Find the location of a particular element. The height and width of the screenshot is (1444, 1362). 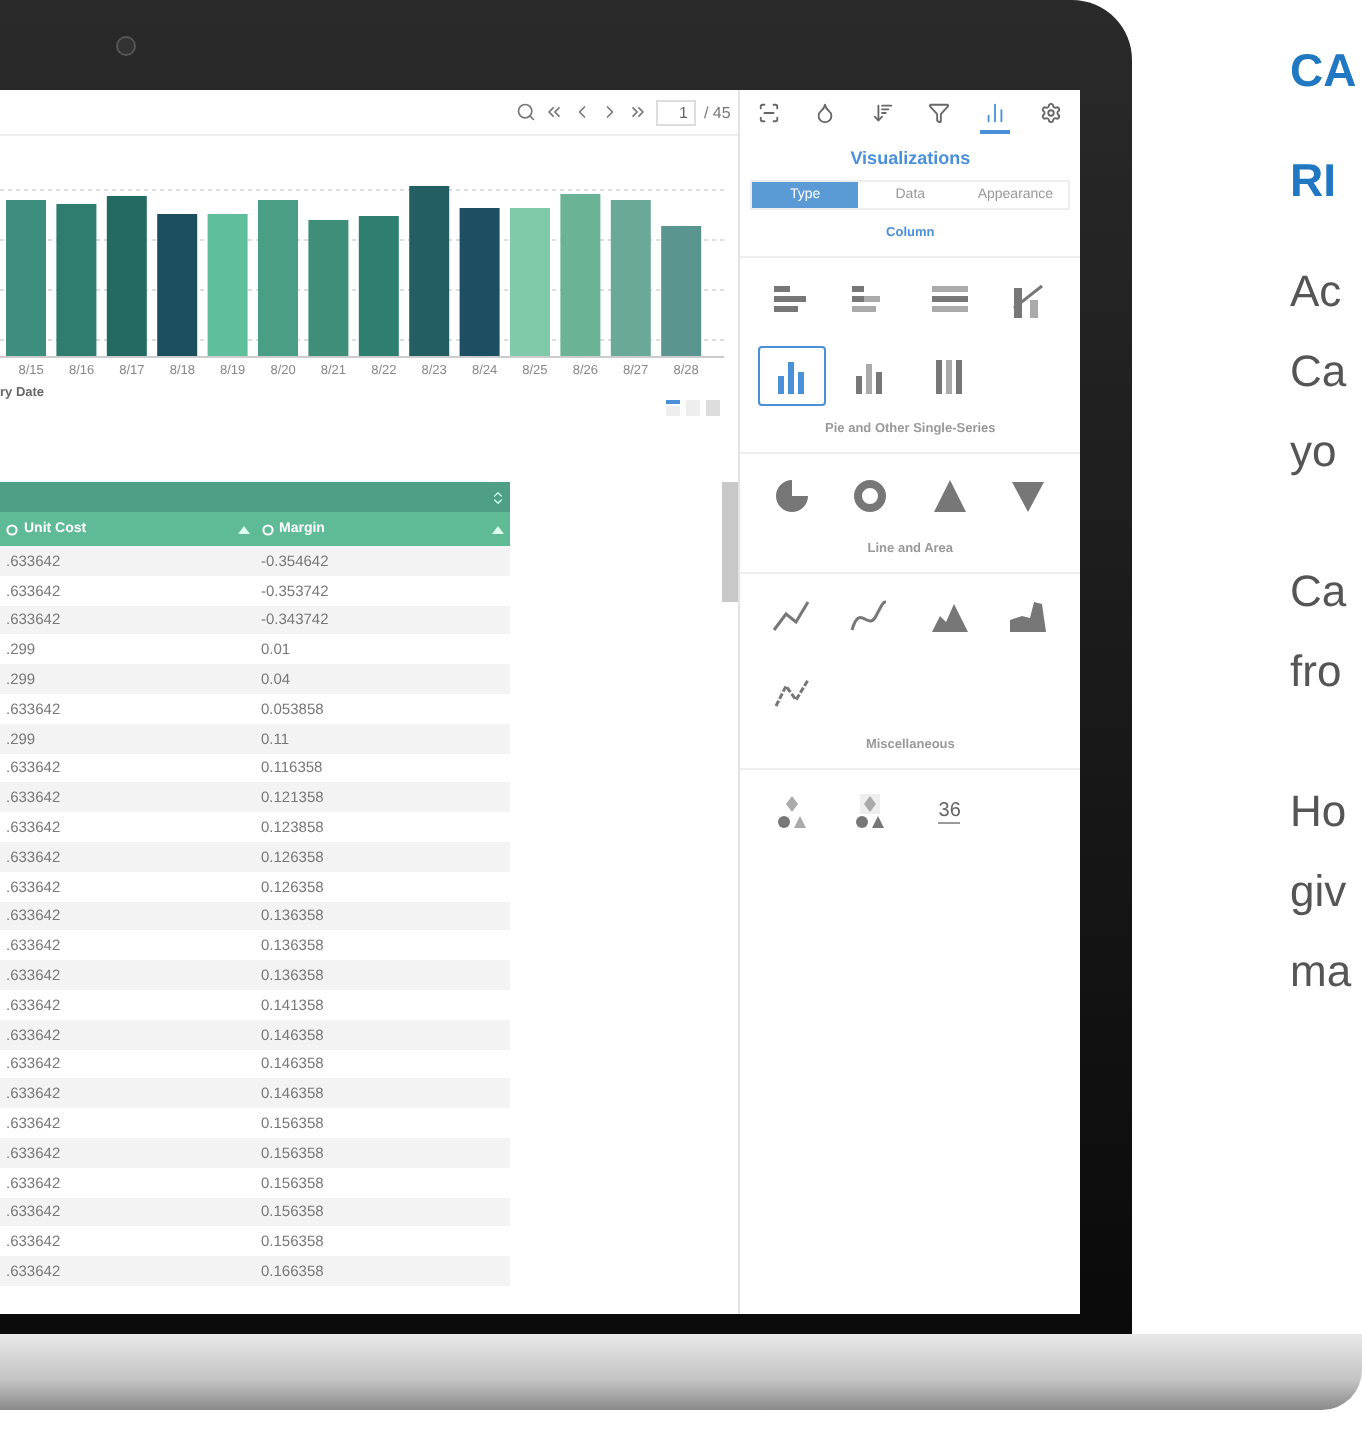

paragraph-text: giv is located at coordinates (1319, 892).